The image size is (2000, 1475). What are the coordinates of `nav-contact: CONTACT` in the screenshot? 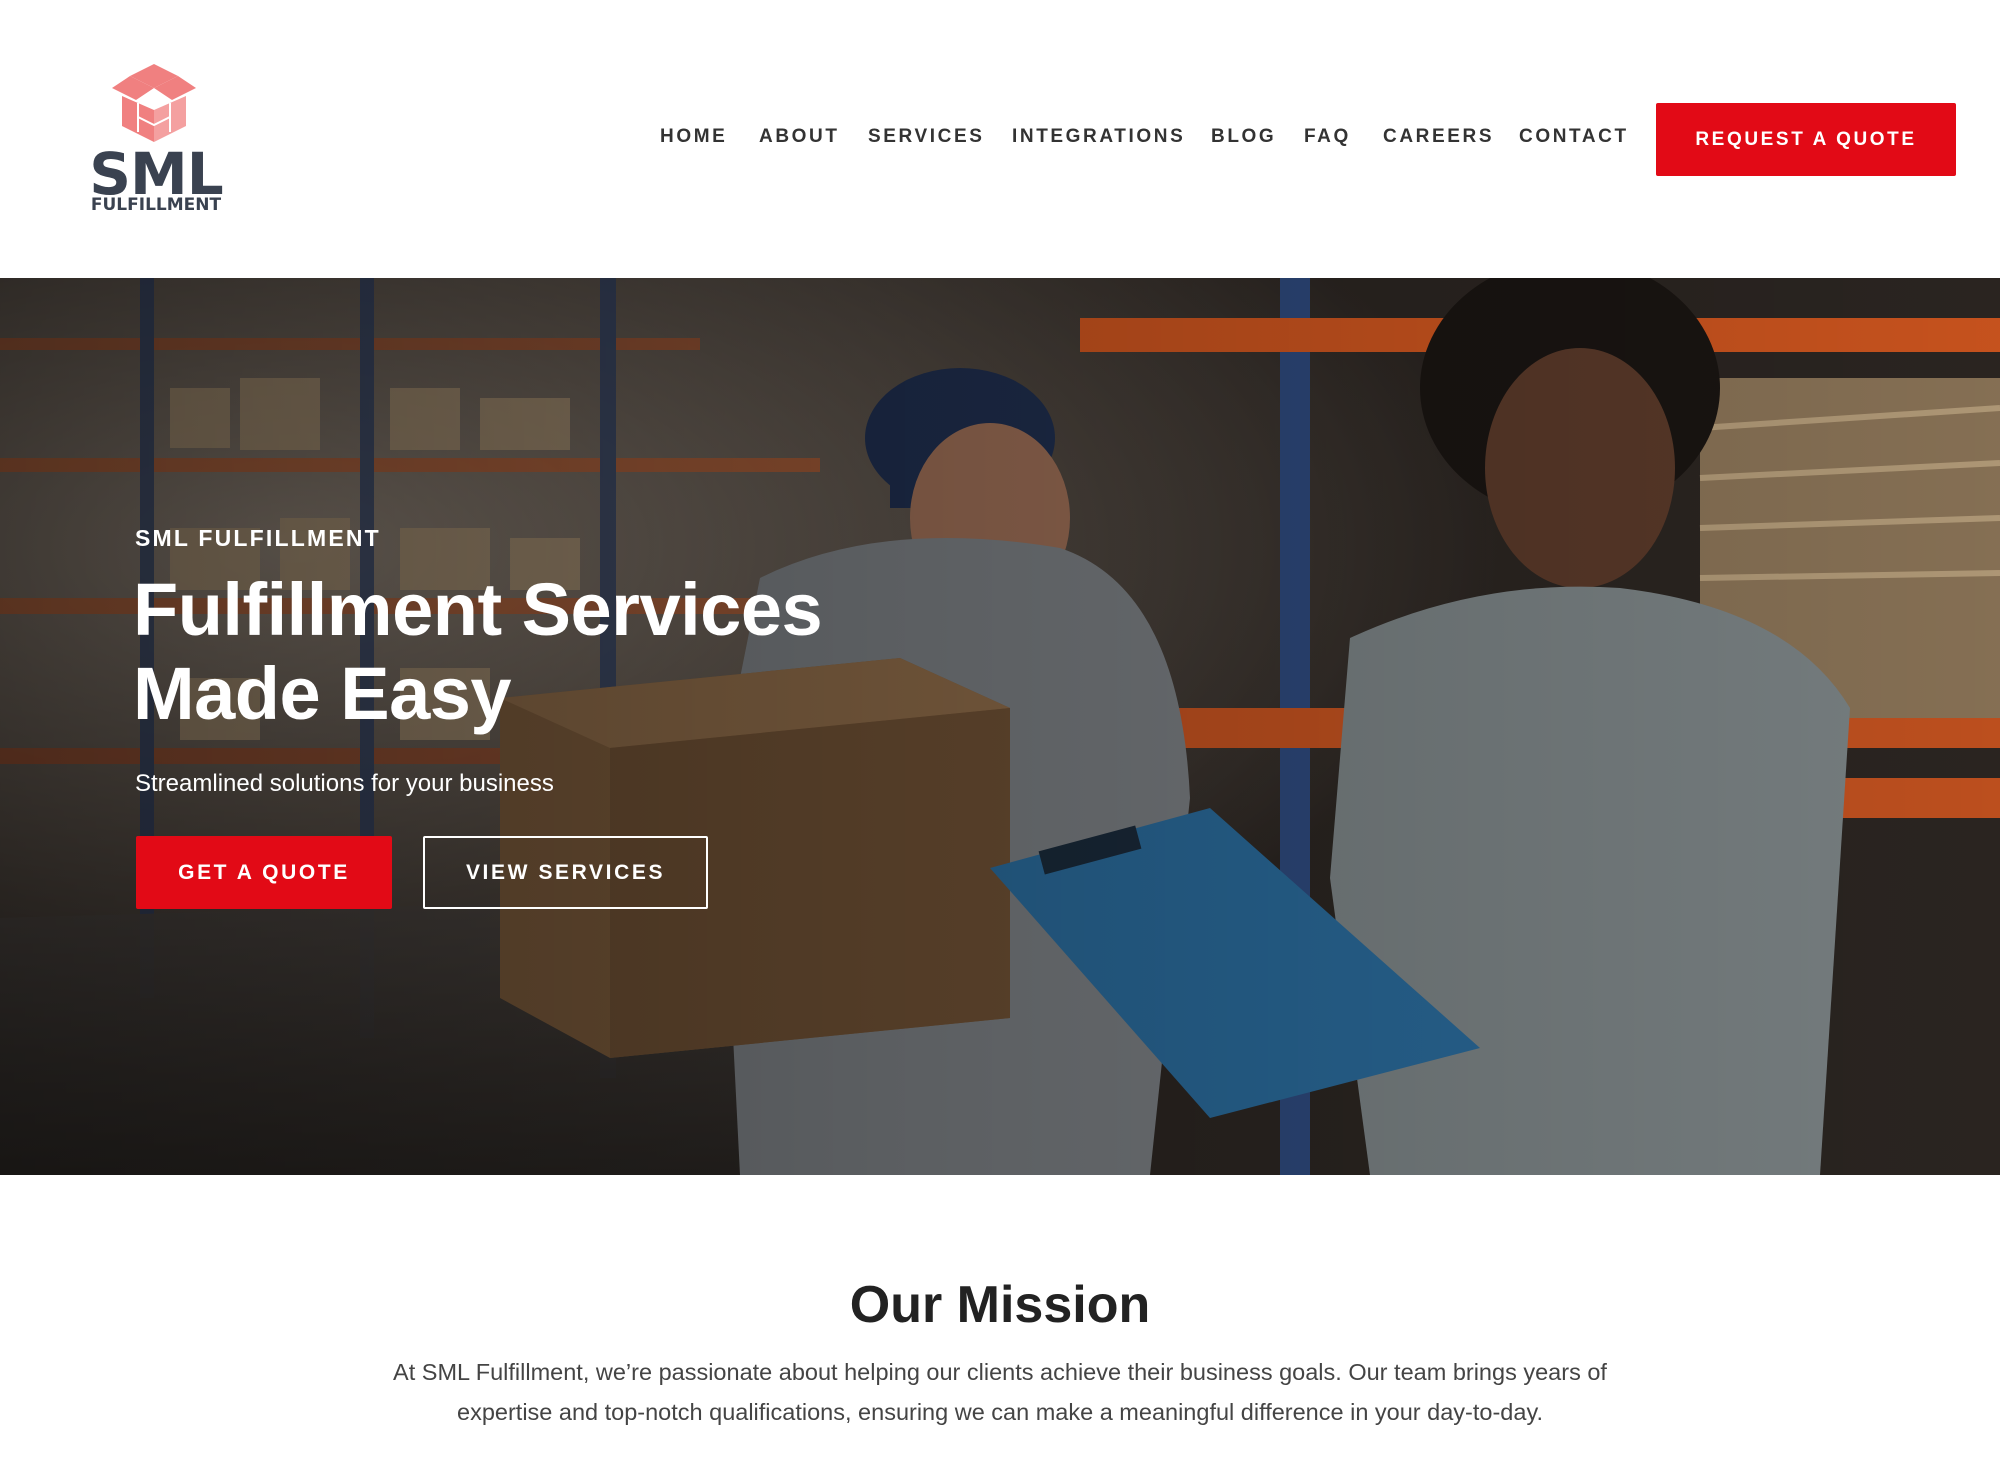 It's located at (1574, 137).